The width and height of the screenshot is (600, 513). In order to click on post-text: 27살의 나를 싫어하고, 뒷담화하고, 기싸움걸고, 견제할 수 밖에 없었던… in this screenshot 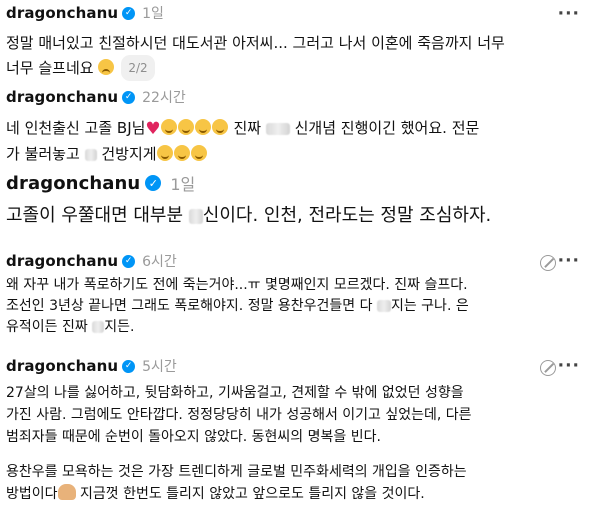, I will do `click(239, 415)`.